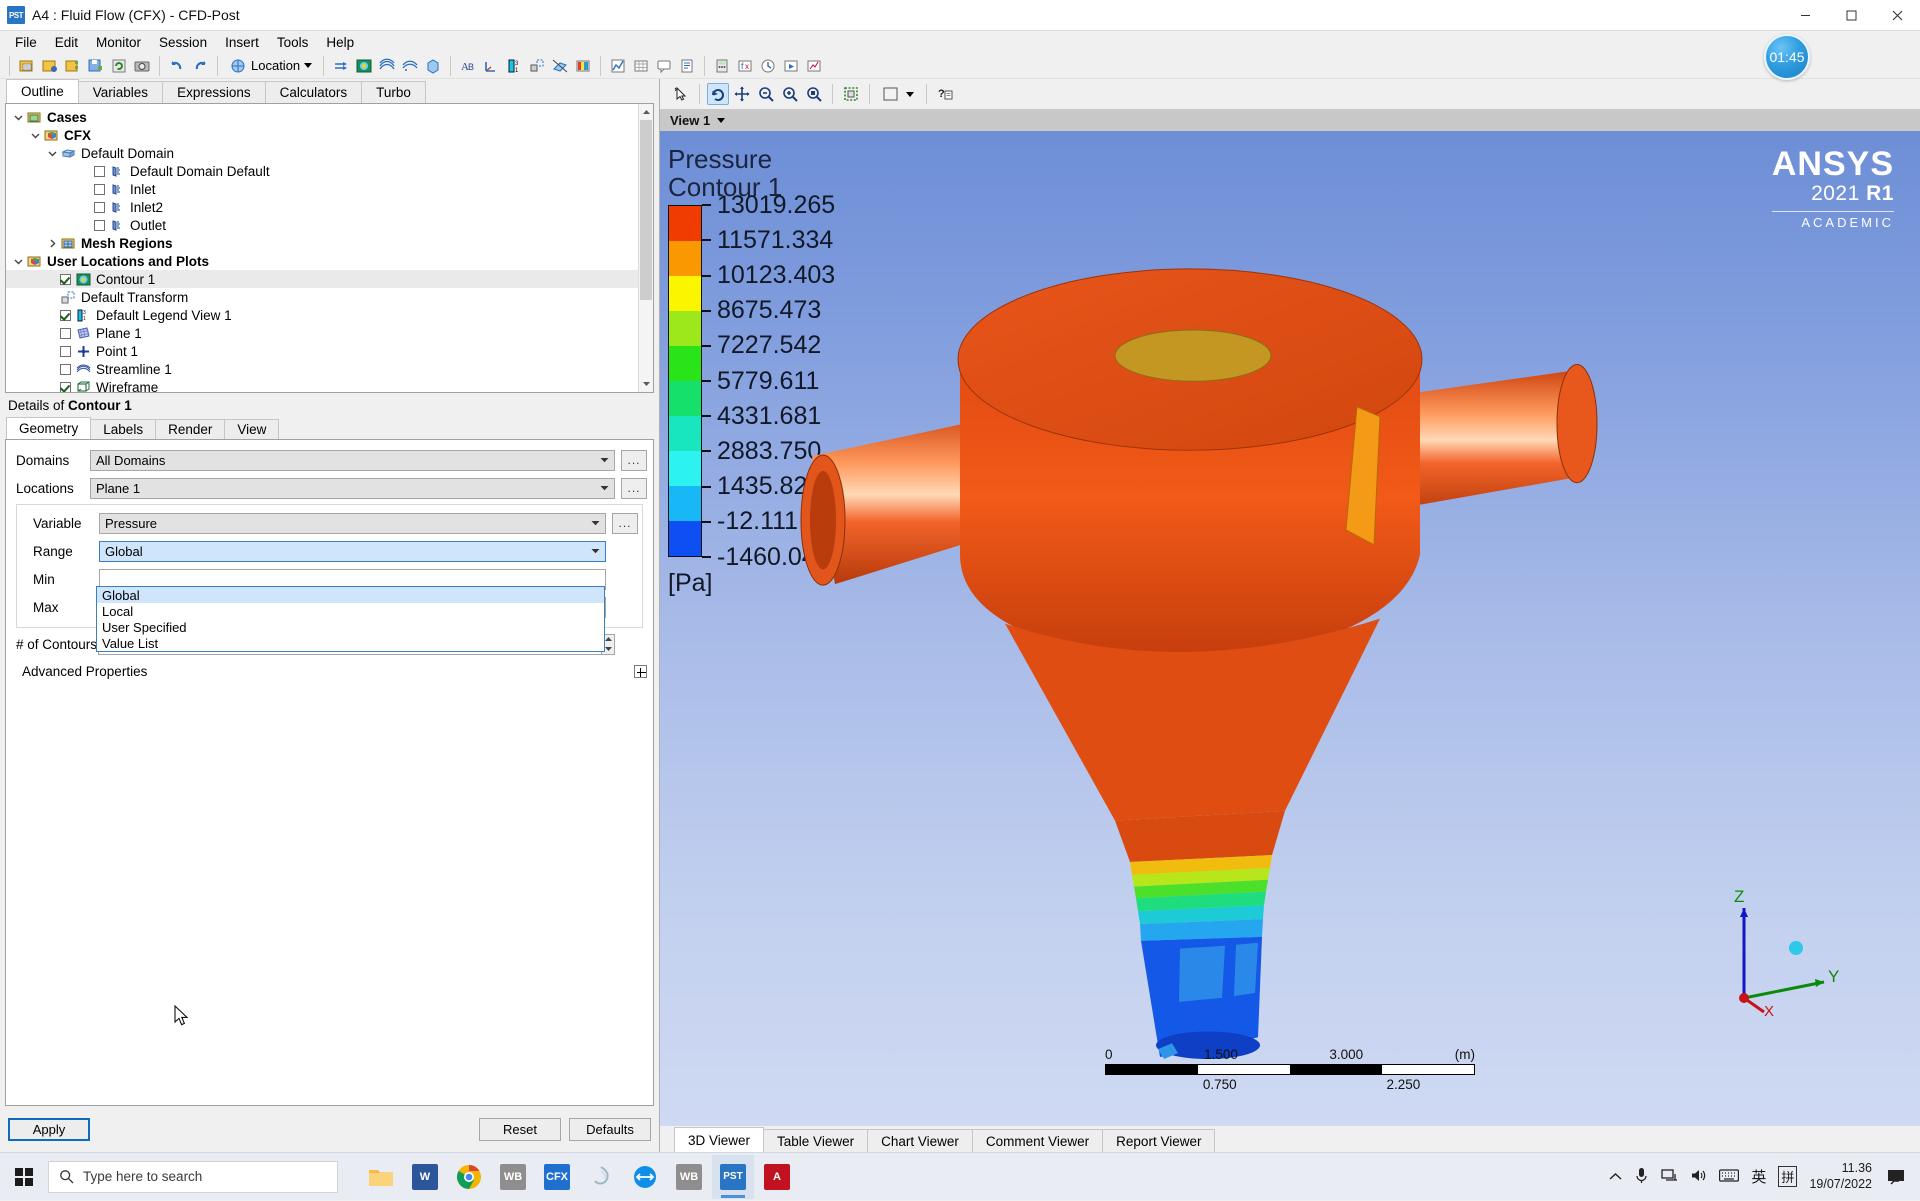 This screenshot has height=1201, width=1920. What do you see at coordinates (898, 94) in the screenshot?
I see `background-color-button` at bounding box center [898, 94].